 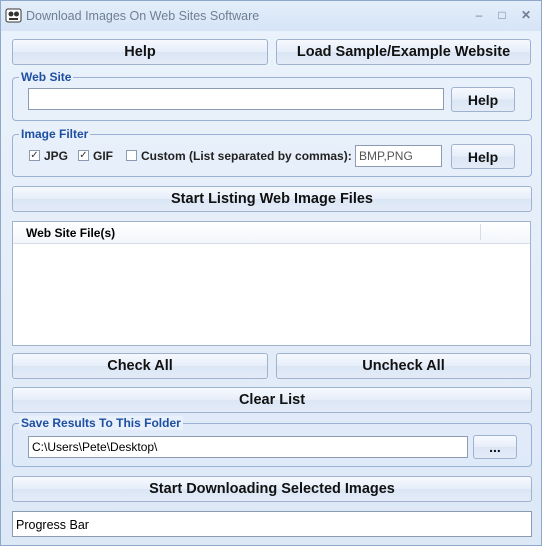 I want to click on custom-extensions-input: BMP,PNG, so click(x=398, y=156).